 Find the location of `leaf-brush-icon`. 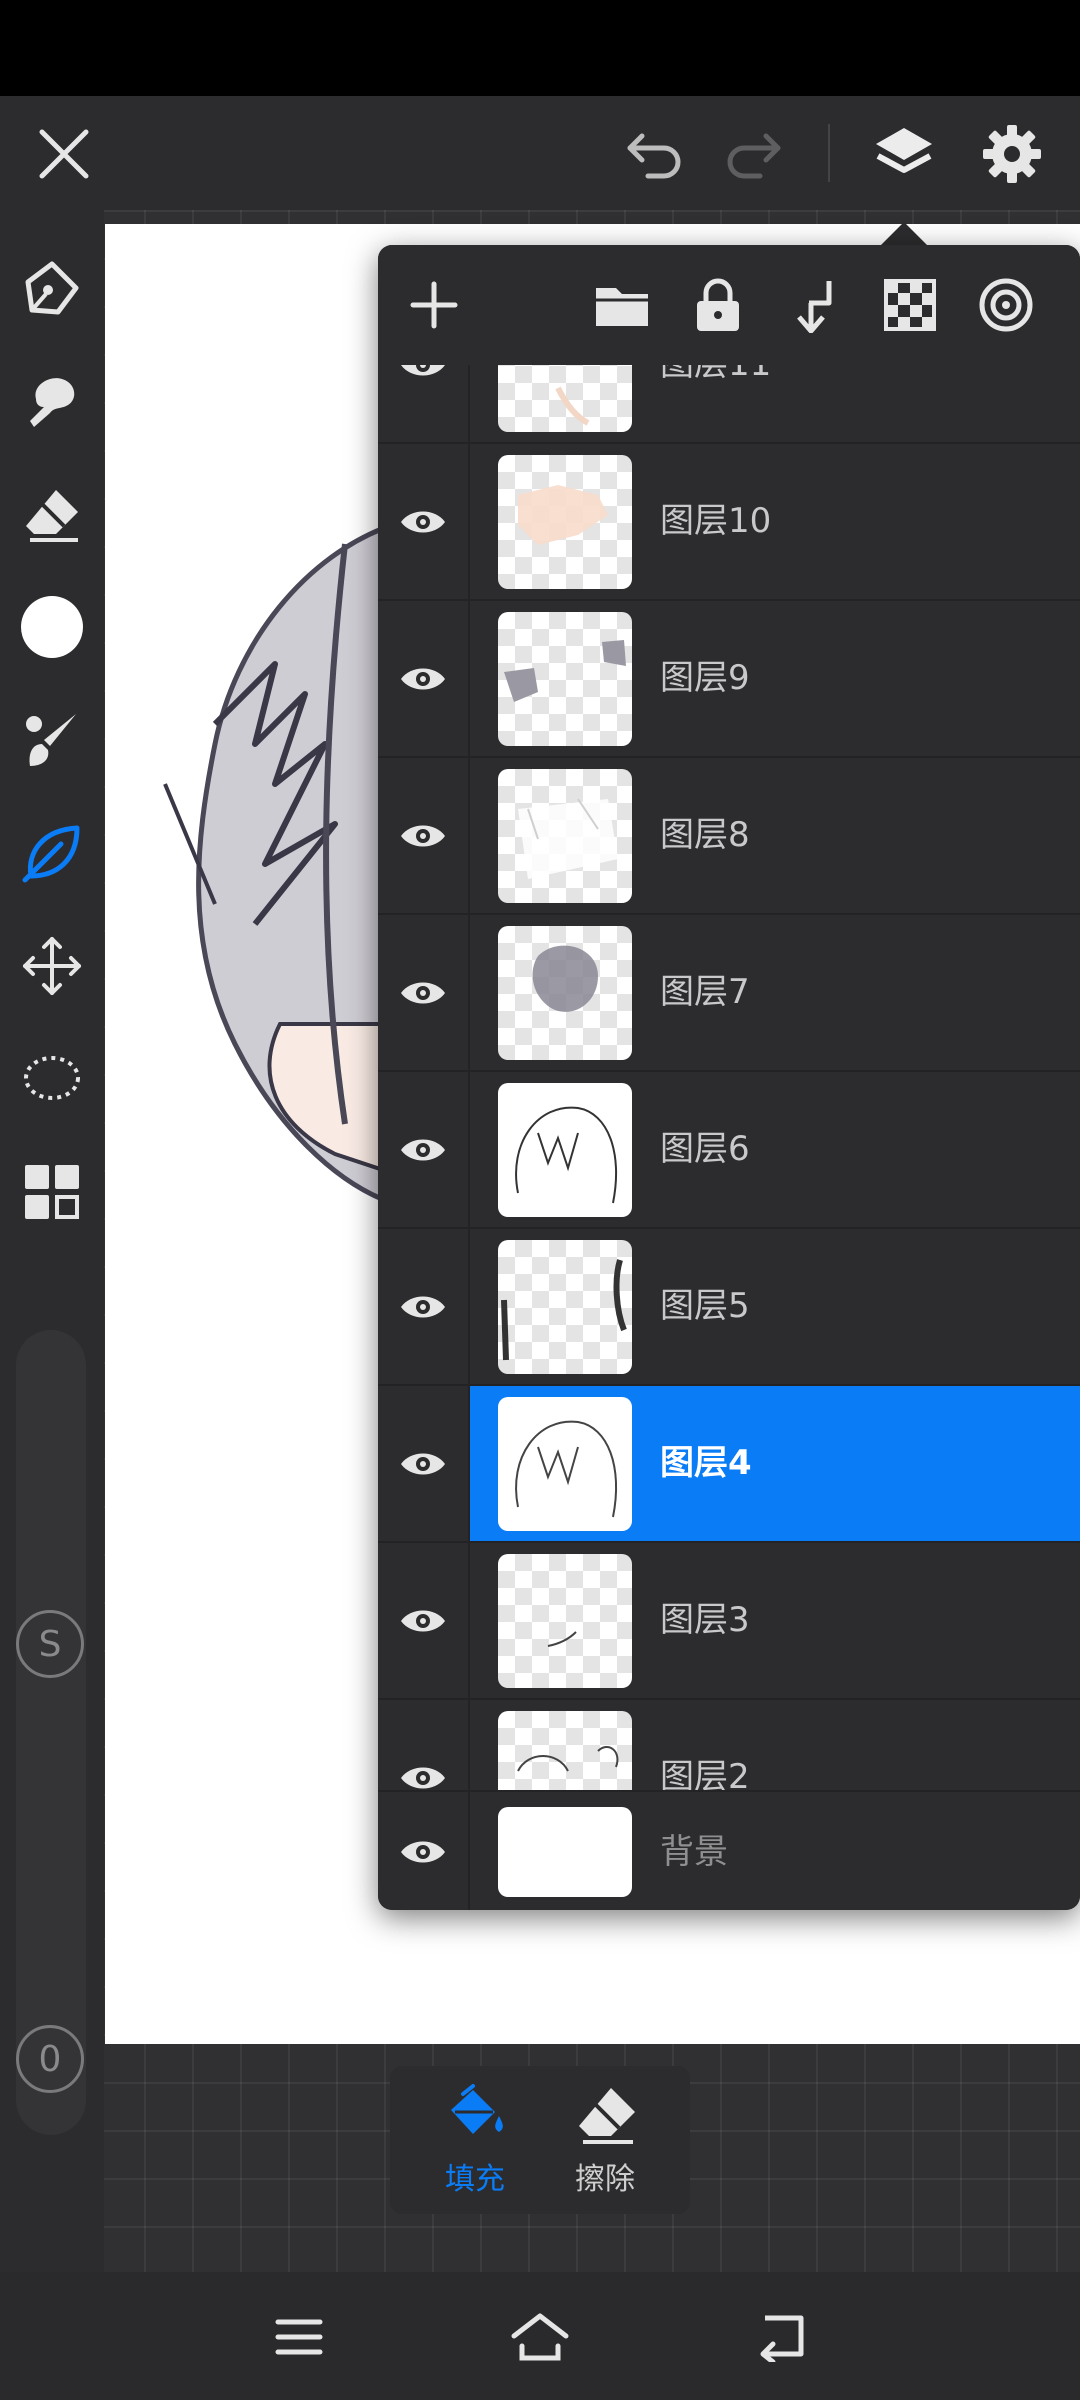

leaf-brush-icon is located at coordinates (52, 853).